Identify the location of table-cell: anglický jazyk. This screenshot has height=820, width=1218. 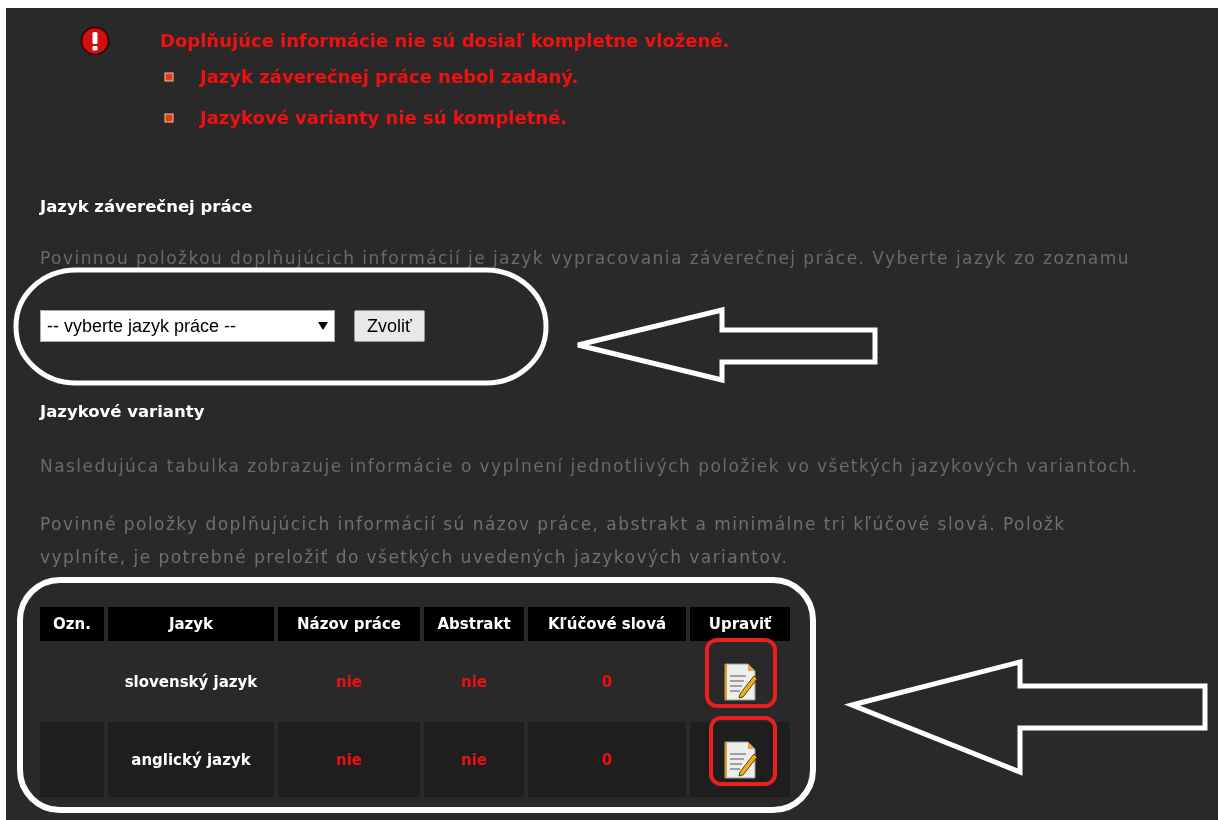
(191, 759).